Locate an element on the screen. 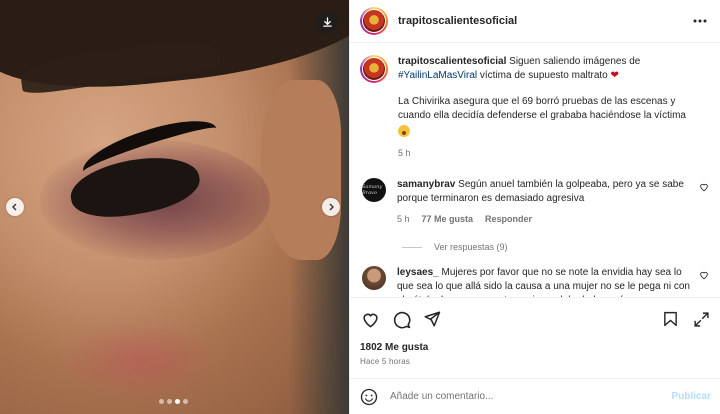  share-button is located at coordinates (432, 319).